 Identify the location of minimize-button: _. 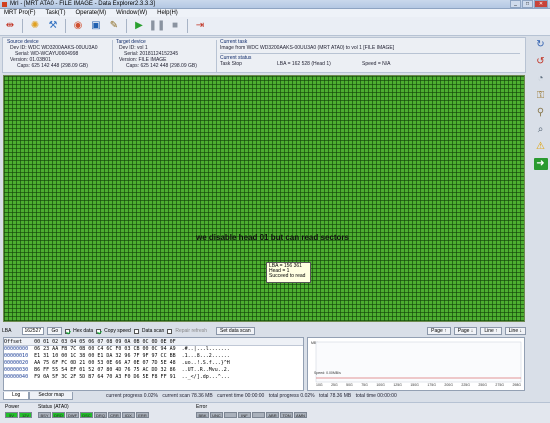
(515, 4).